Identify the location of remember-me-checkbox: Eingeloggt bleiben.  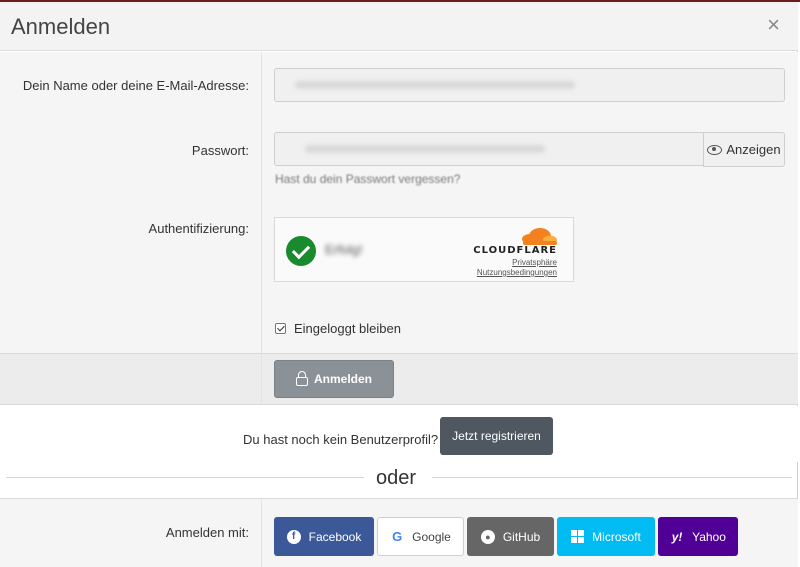
(338, 328).